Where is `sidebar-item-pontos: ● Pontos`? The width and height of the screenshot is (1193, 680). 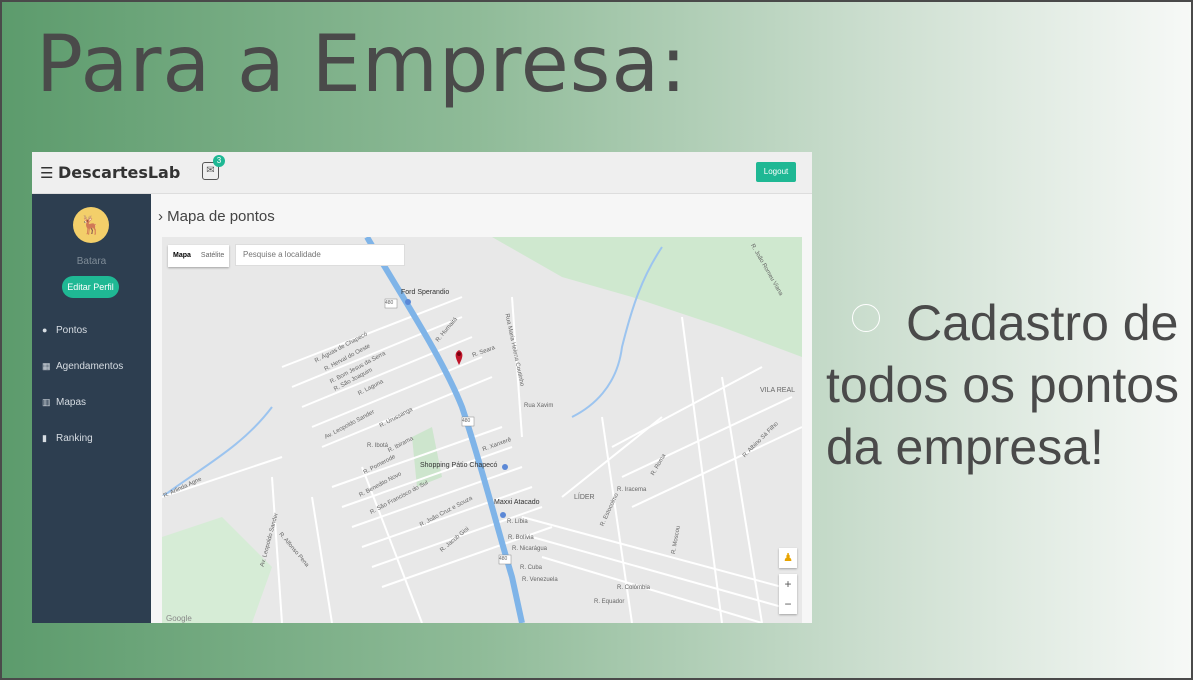 sidebar-item-pontos: ● Pontos is located at coordinates (64, 330).